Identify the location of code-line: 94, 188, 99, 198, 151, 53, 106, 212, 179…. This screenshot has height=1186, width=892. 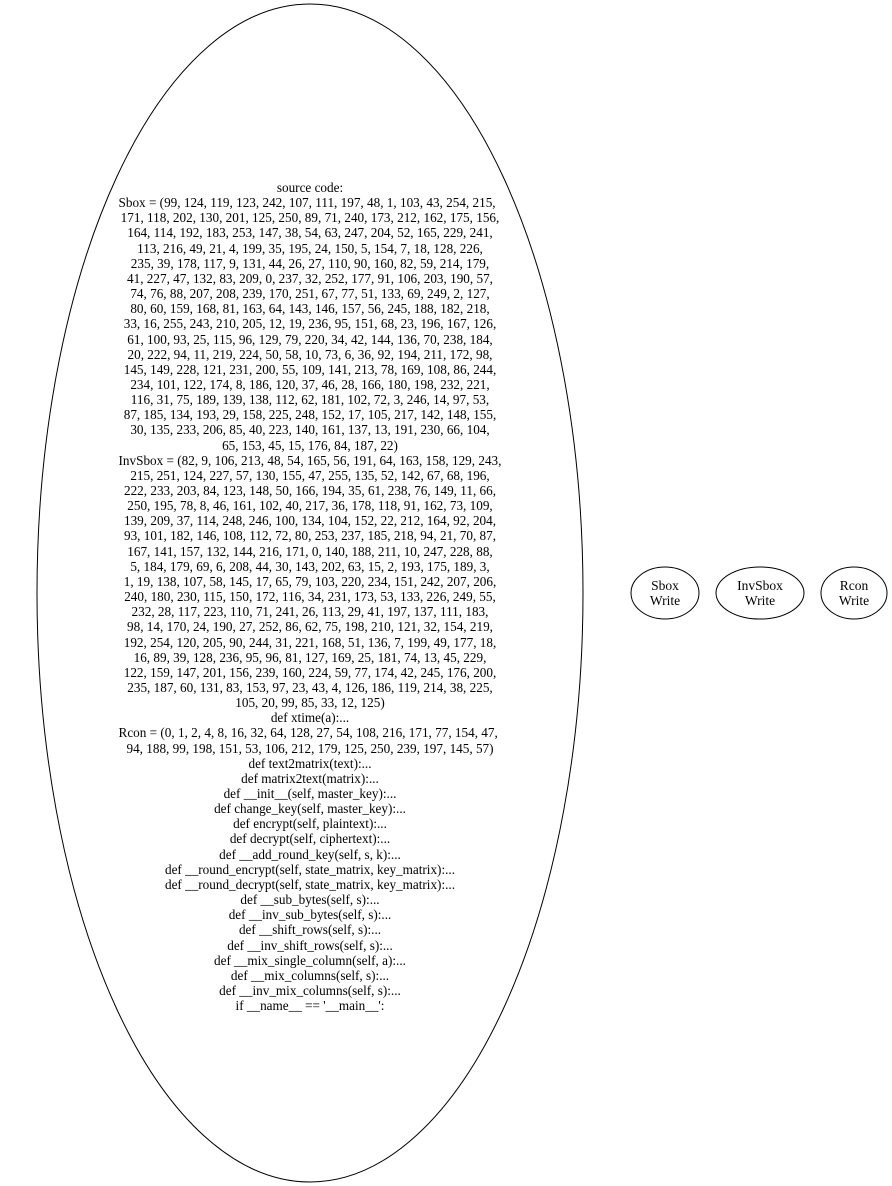
(310, 748).